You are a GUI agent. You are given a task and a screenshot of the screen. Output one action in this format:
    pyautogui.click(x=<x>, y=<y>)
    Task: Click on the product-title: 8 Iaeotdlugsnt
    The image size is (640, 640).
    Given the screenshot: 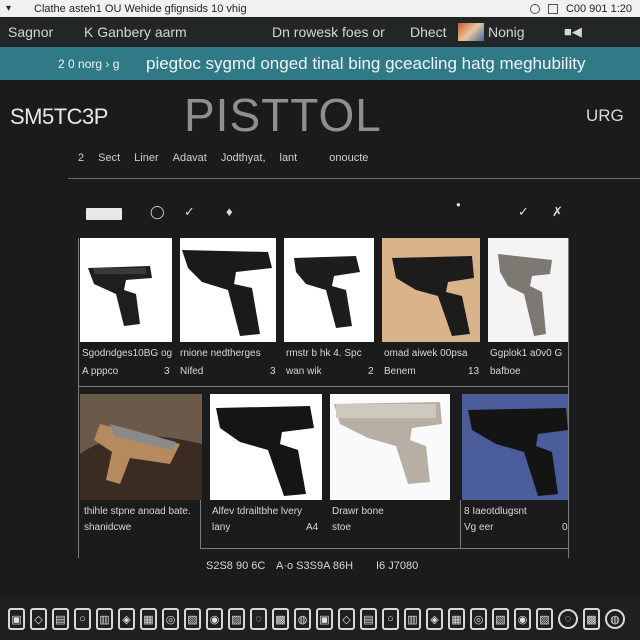 What is the action you would take?
    pyautogui.click(x=495, y=511)
    